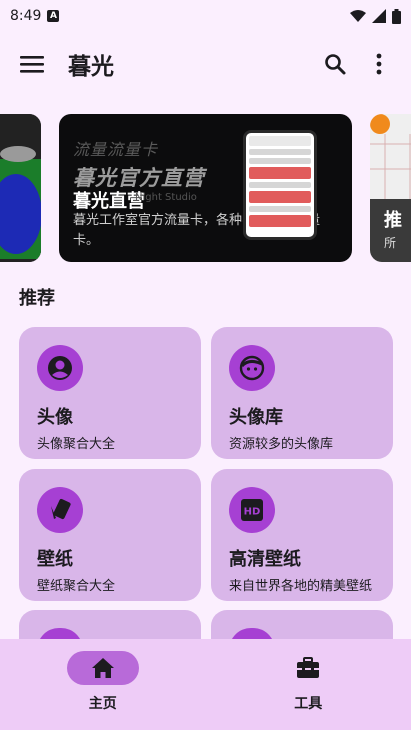 This screenshot has width=411, height=730. I want to click on nav-home-indicator, so click(102, 668).